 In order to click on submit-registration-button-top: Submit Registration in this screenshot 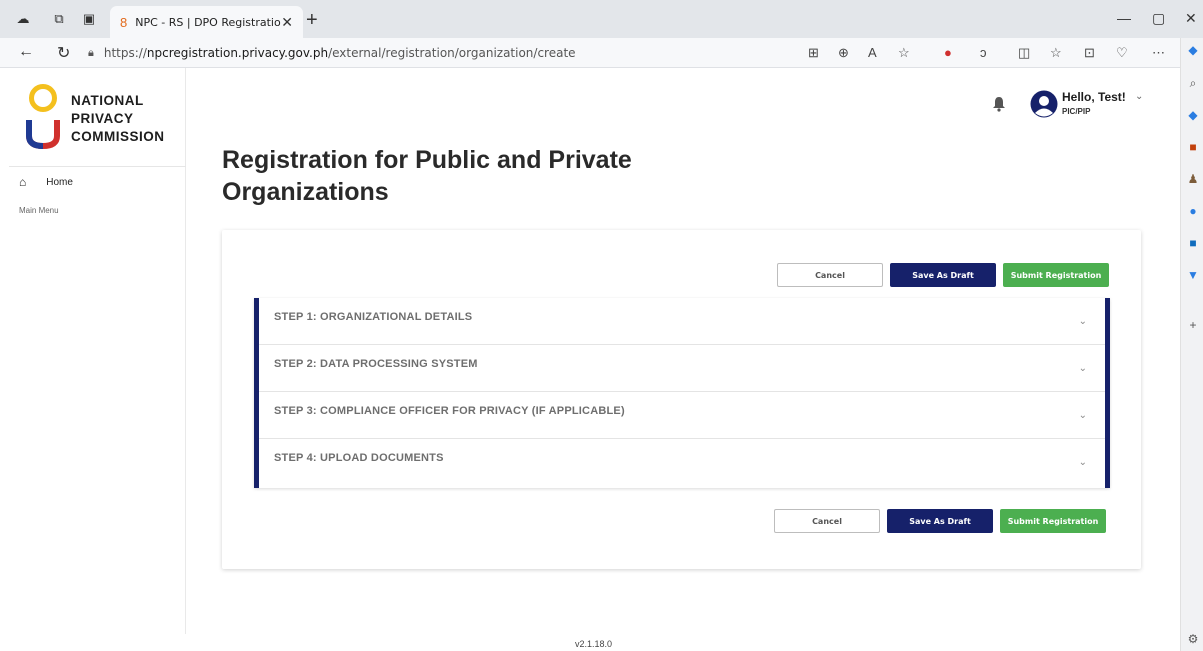, I will do `click(1056, 275)`.